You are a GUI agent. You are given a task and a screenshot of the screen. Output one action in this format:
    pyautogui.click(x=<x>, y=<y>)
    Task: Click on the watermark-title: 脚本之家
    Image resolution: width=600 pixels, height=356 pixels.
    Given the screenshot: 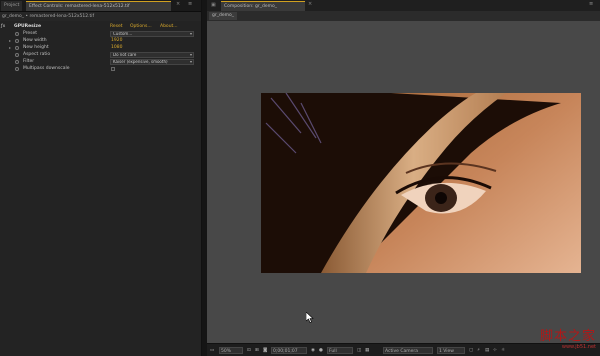 What is the action you would take?
    pyautogui.click(x=567, y=336)
    